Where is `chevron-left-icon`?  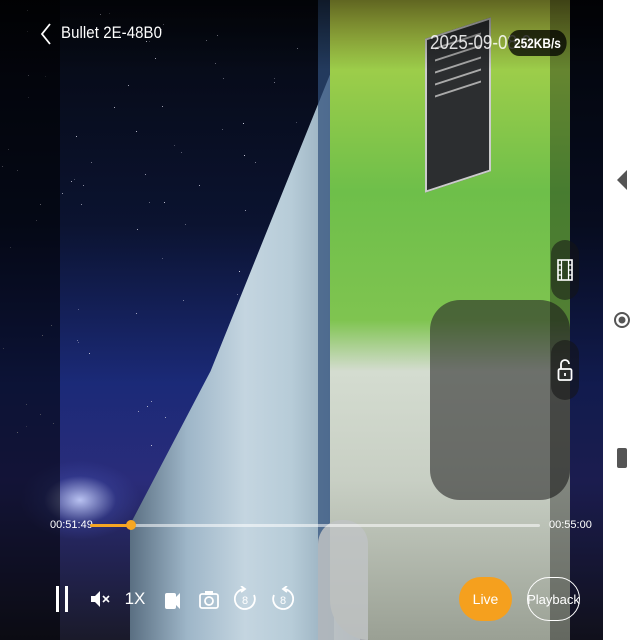
chevron-left-icon is located at coordinates (45, 34).